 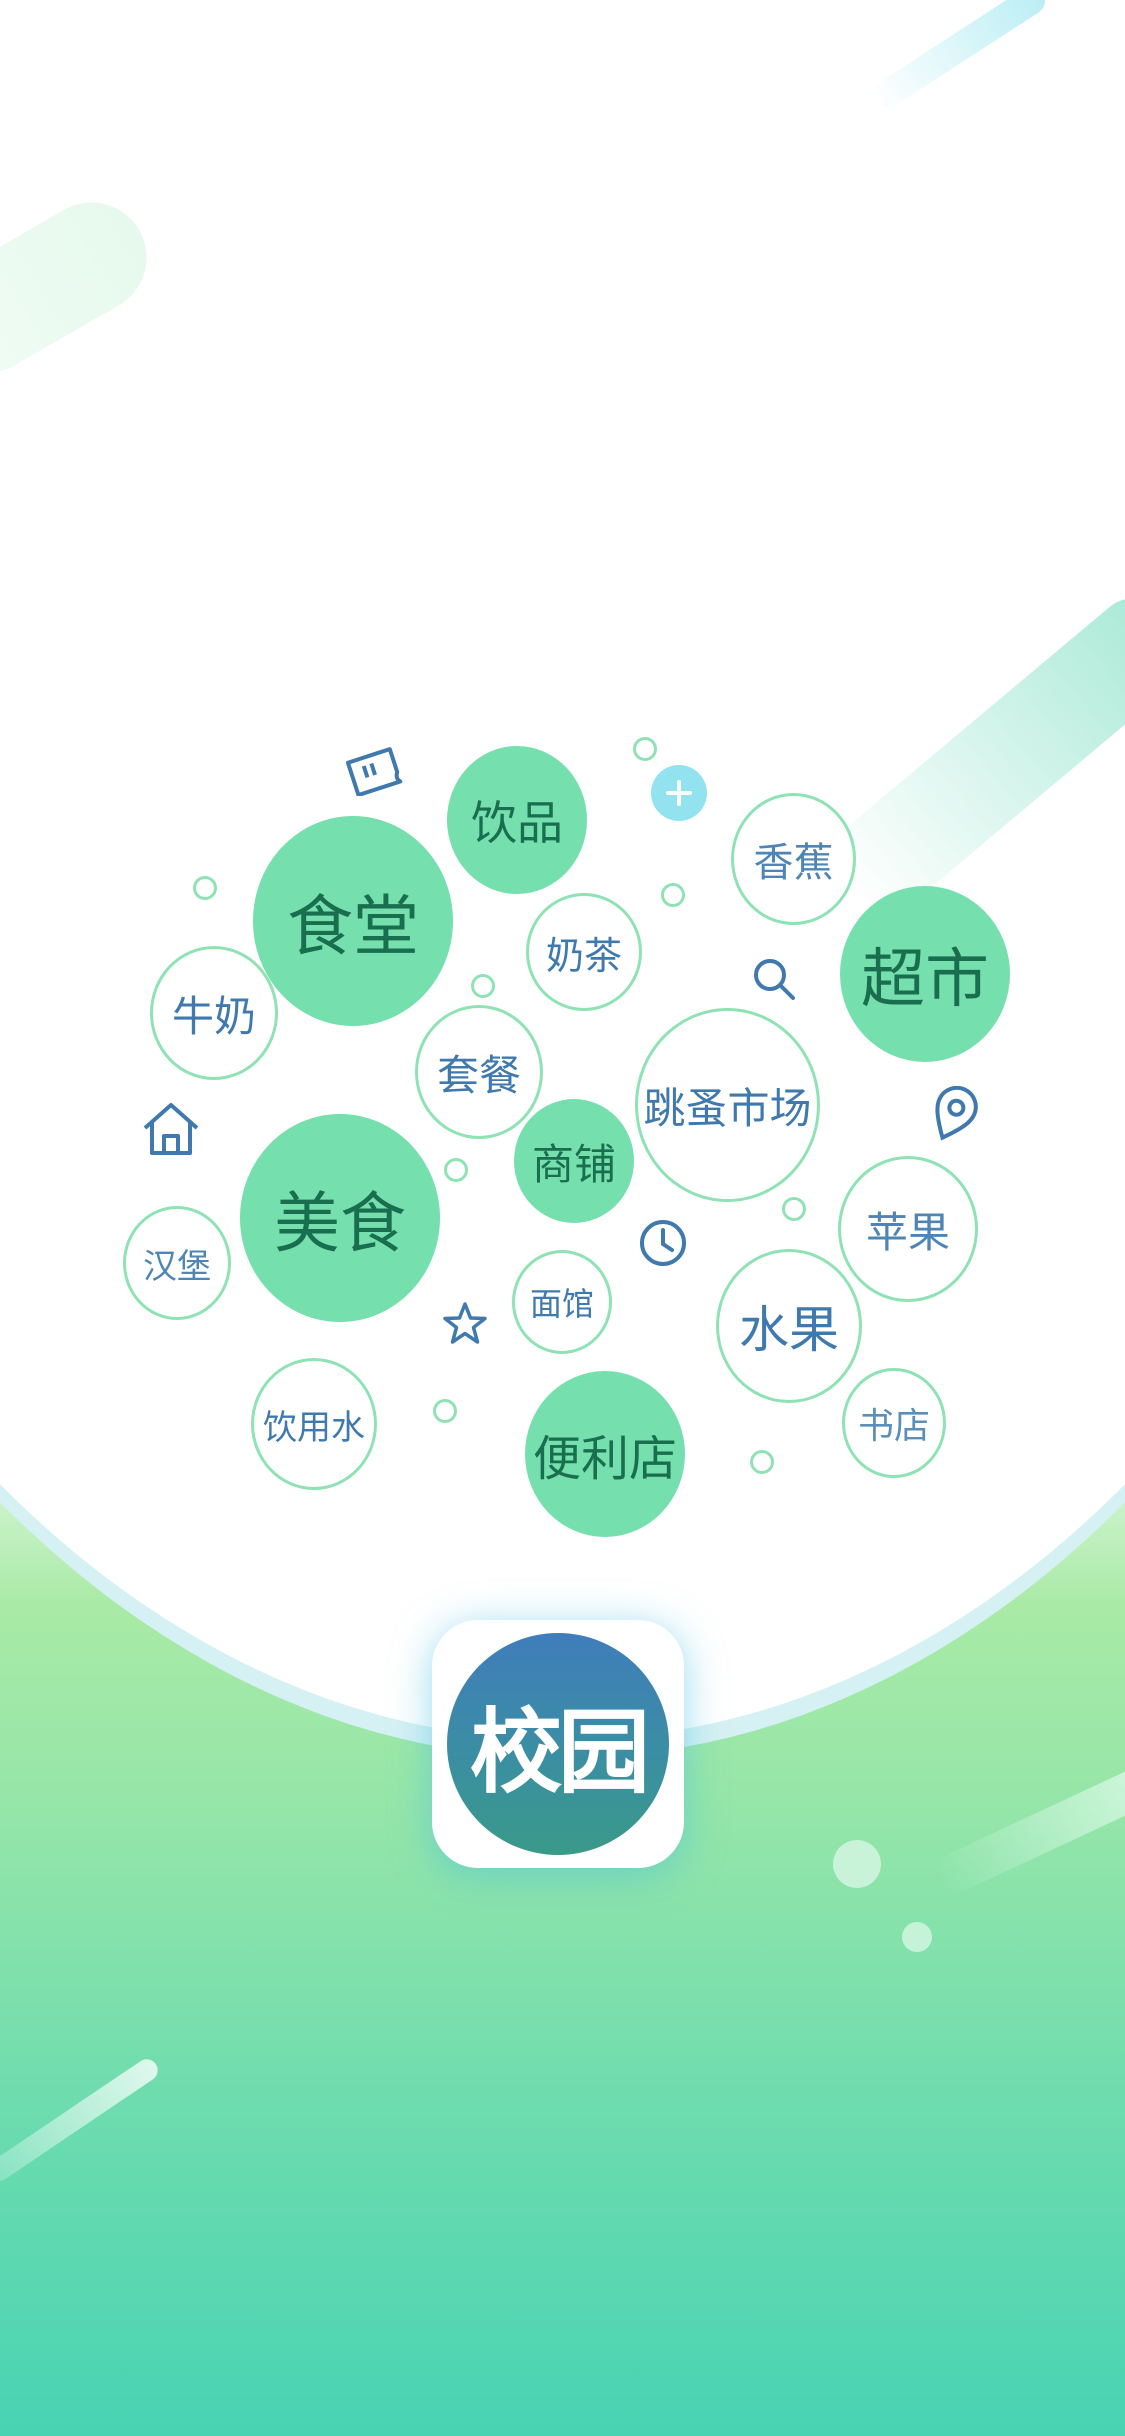 What do you see at coordinates (1028, 1825) in the screenshot?
I see `decor-stroke-bottom-right` at bounding box center [1028, 1825].